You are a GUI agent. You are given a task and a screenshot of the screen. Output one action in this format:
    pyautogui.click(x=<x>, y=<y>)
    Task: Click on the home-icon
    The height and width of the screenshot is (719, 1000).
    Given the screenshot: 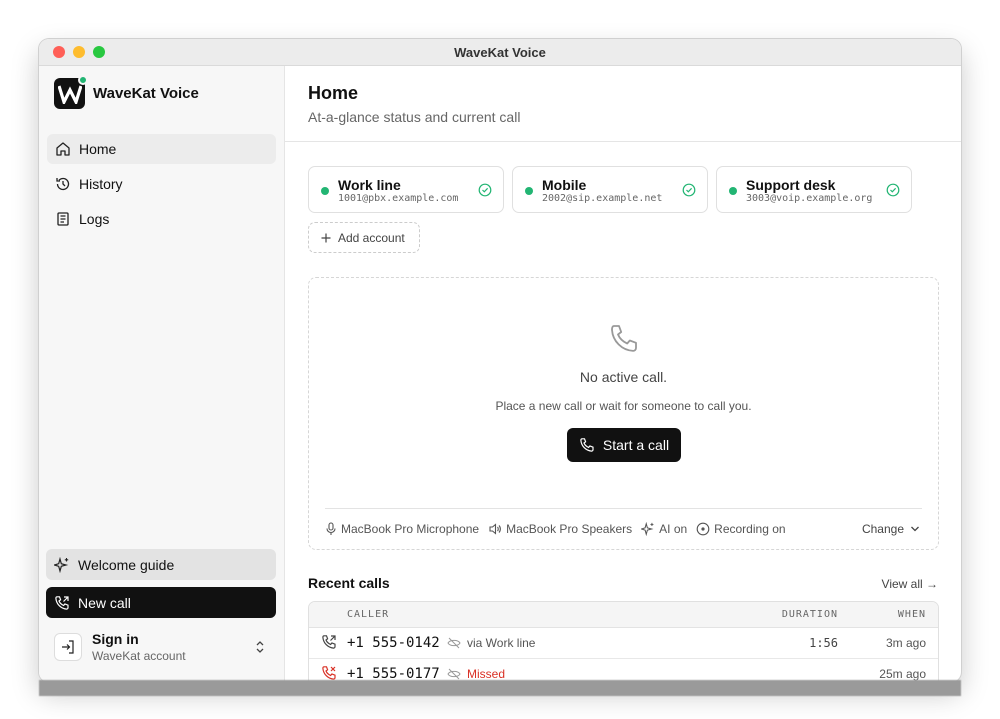 What is the action you would take?
    pyautogui.click(x=63, y=149)
    